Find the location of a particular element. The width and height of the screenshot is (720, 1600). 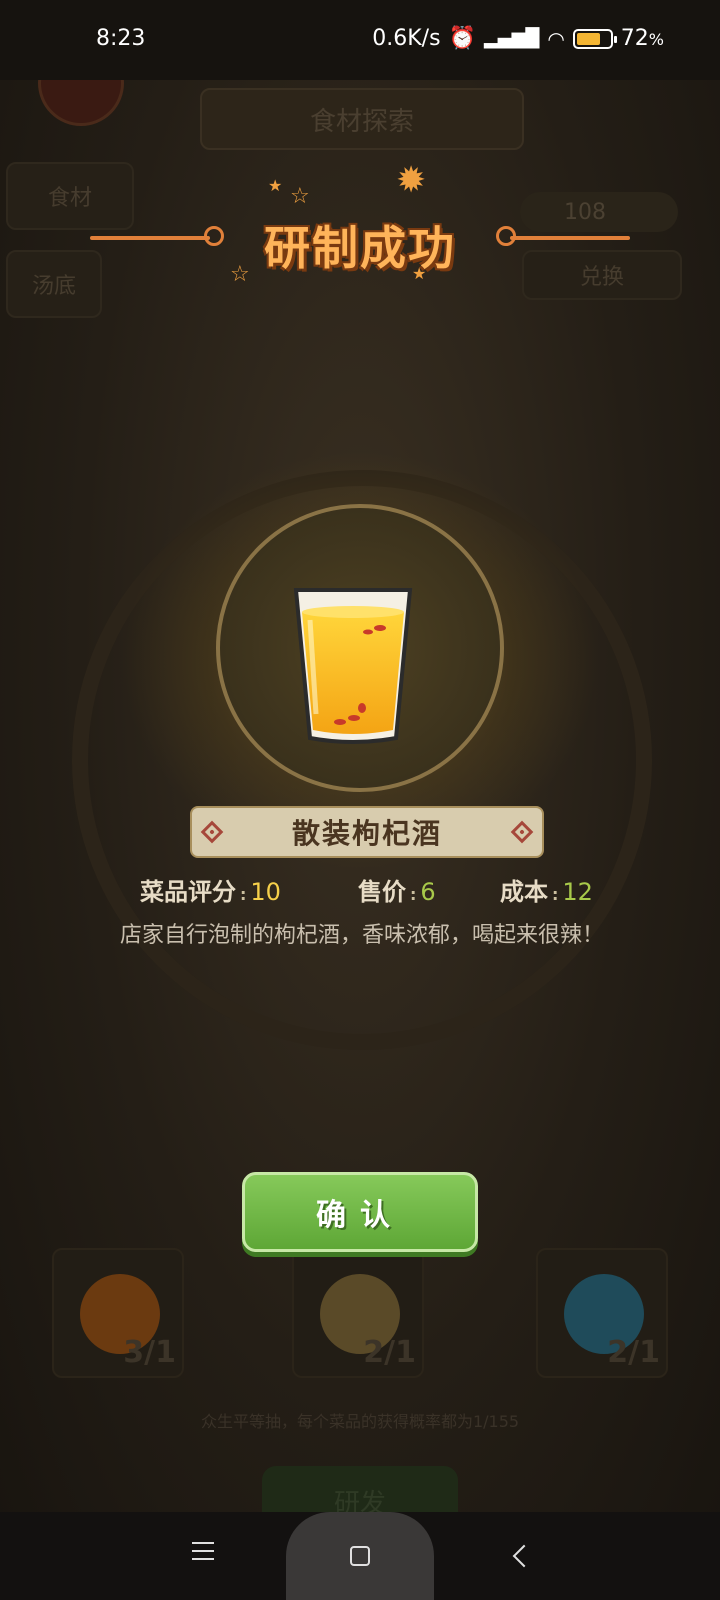

menu-icon is located at coordinates (203, 1551).